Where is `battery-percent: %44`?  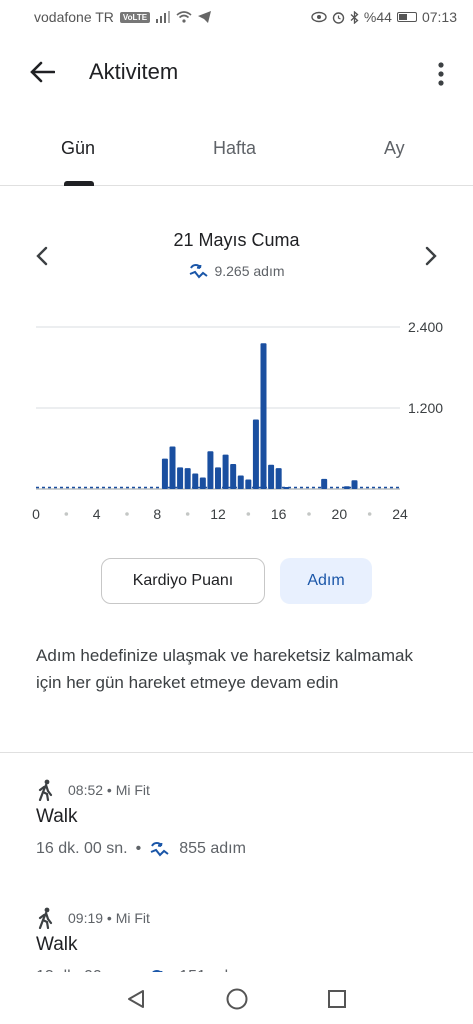
battery-percent: %44 is located at coordinates (377, 17).